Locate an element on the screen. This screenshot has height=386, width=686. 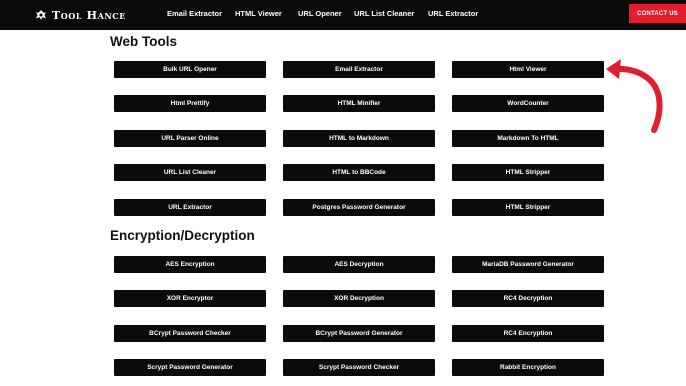
nav-url-extractor: URL Extractor is located at coordinates (453, 13).